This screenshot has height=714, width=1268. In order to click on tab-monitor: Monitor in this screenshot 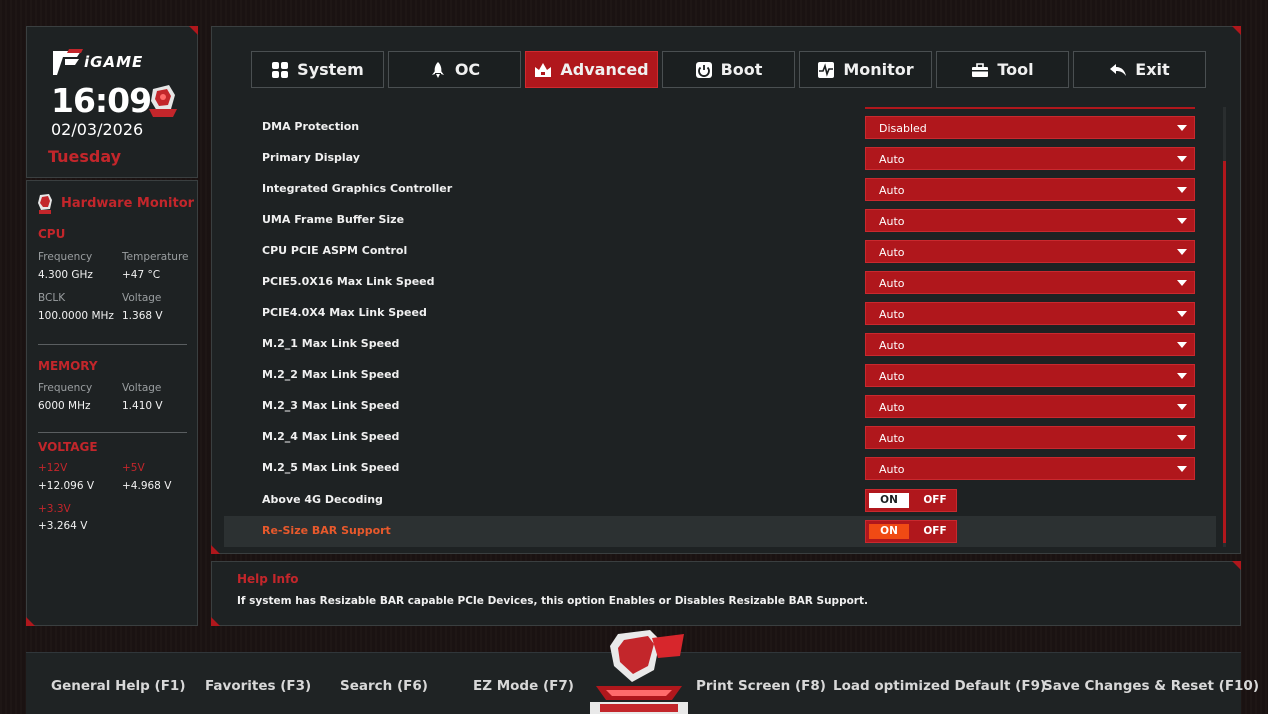, I will do `click(865, 69)`.